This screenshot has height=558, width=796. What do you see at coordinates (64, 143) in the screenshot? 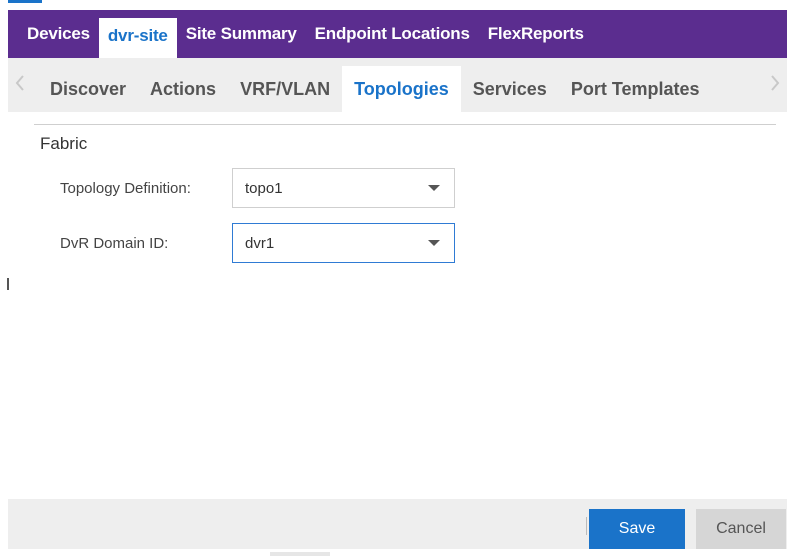
I see `section-title-fabric: Fabric` at bounding box center [64, 143].